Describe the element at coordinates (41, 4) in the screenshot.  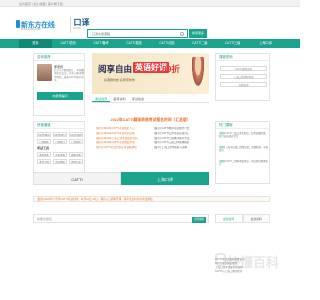
I see `top-bar-links: 设为首页 | 加入收藏 | 客户端下载` at that location.